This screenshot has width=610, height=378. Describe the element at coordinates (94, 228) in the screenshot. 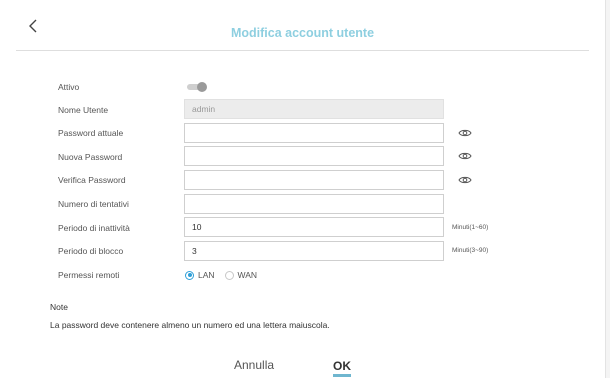

I see `inactivity-label: Periodo di inattività` at that location.